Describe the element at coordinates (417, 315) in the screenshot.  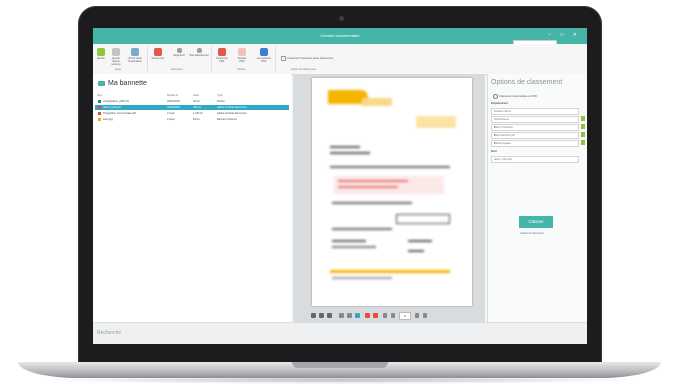
I see `next-page-icon` at that location.